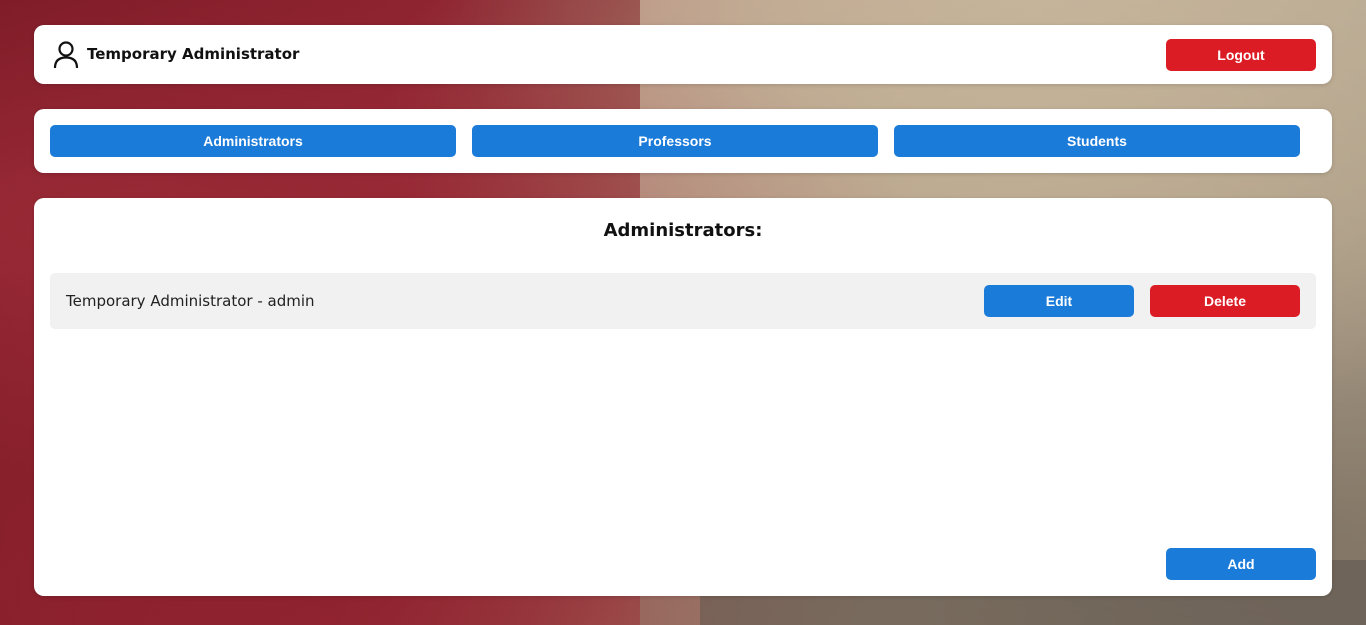 Image resolution: width=1366 pixels, height=625 pixels. Describe the element at coordinates (193, 54) in the screenshot. I see `current-user-name: Temporary Administrator` at that location.